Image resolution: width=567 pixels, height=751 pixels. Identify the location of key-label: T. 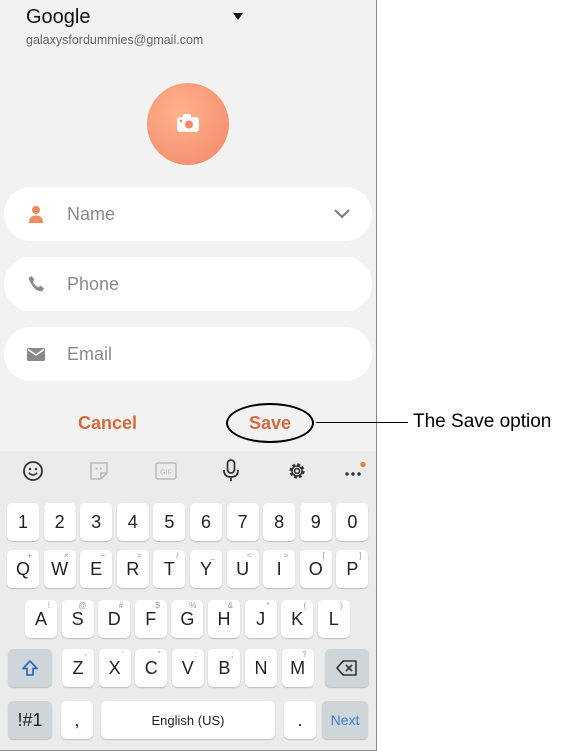
(169, 568).